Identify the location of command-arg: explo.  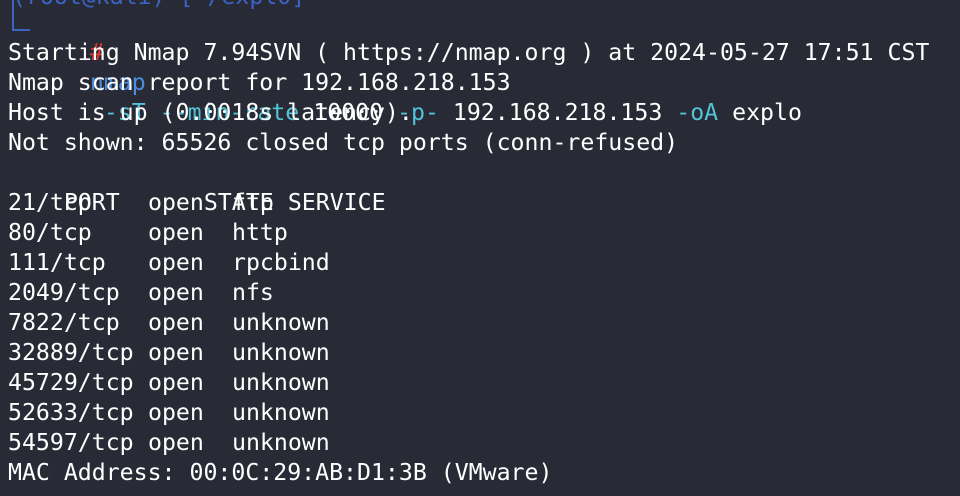
(767, 112).